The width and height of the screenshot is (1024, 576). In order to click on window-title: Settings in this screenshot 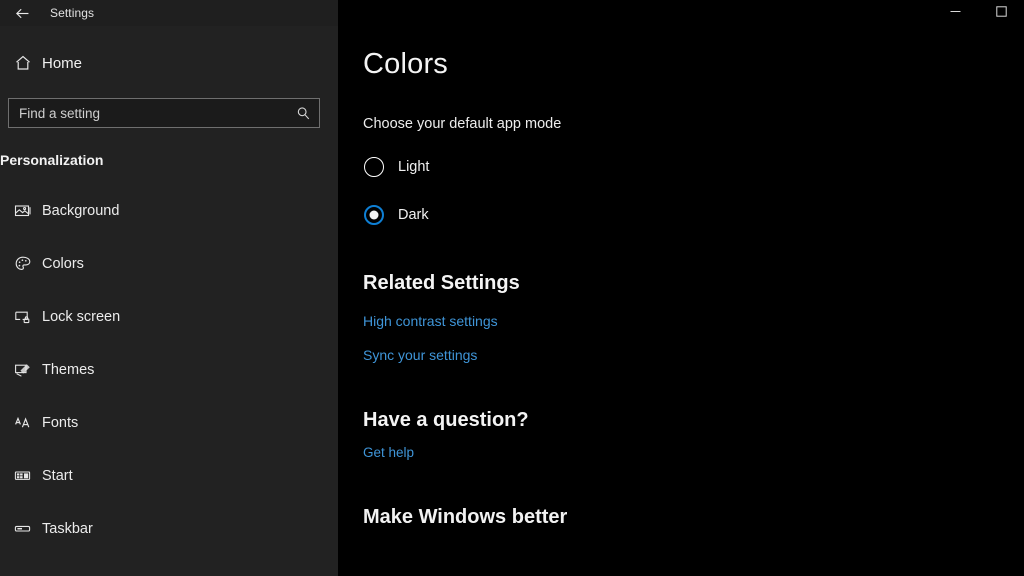, I will do `click(72, 13)`.